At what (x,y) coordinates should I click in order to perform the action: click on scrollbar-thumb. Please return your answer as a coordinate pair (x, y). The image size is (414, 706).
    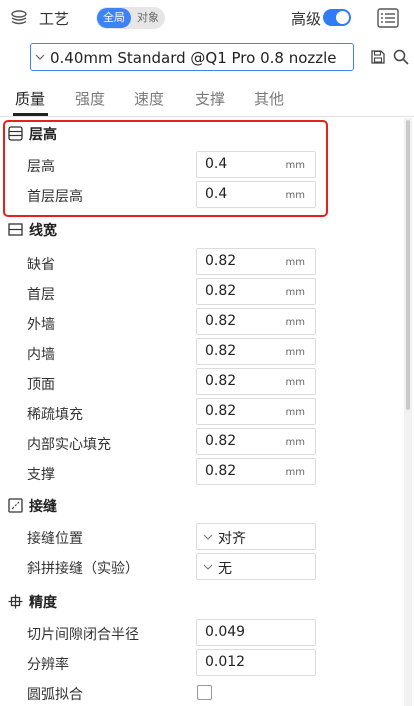
    Looking at the image, I should click on (408, 265).